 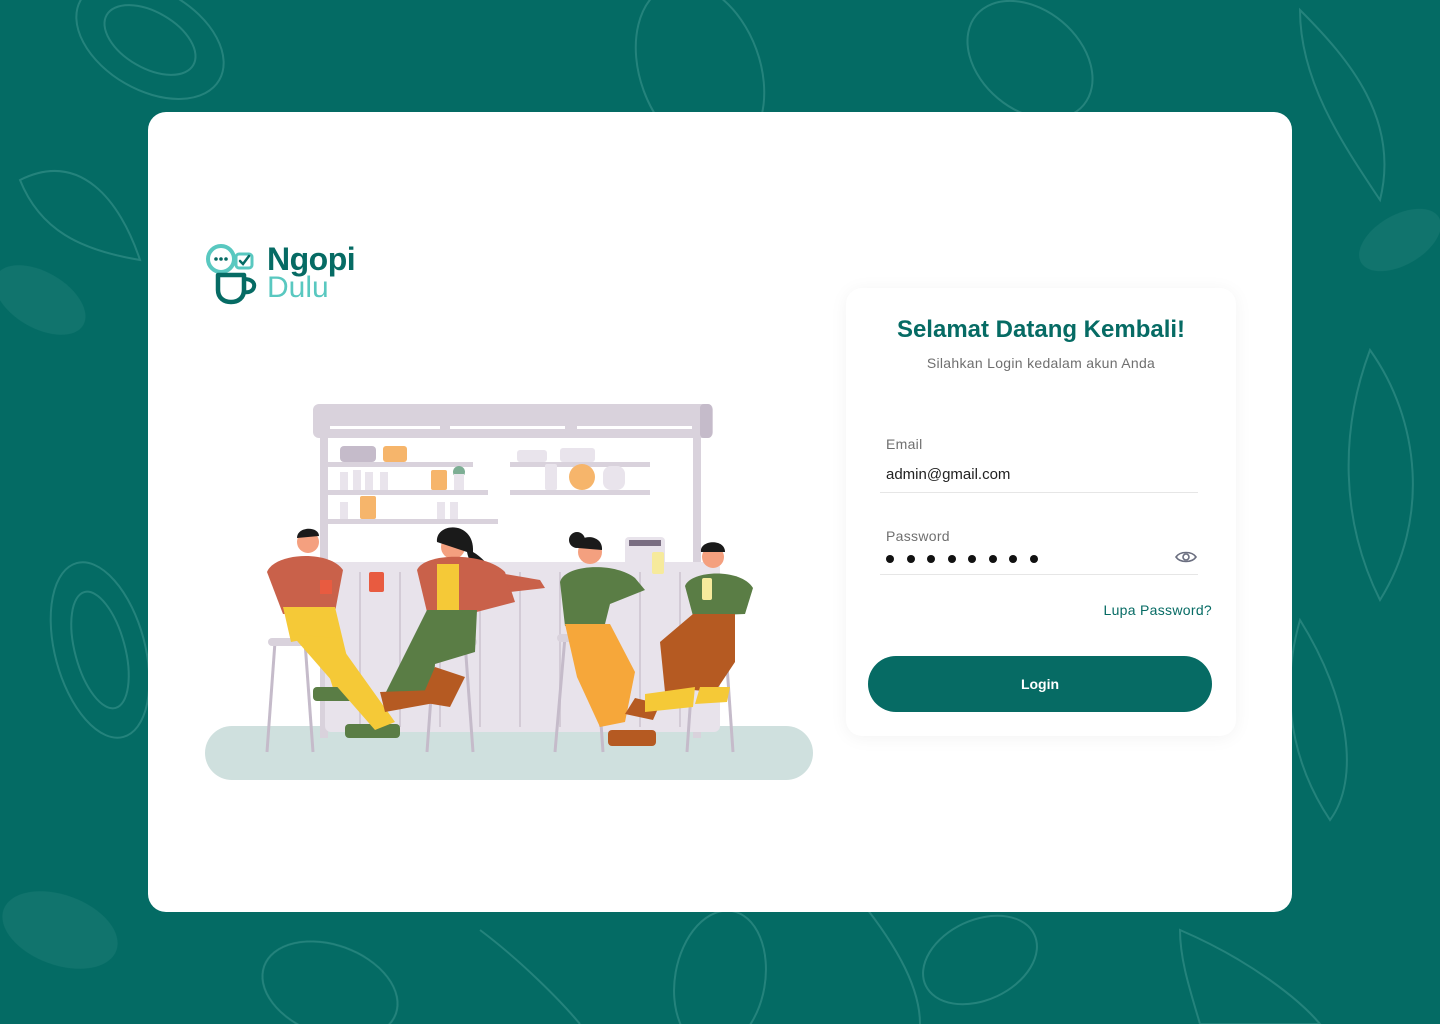 I want to click on forgot-password-link: Lupa Password?, so click(x=1158, y=610).